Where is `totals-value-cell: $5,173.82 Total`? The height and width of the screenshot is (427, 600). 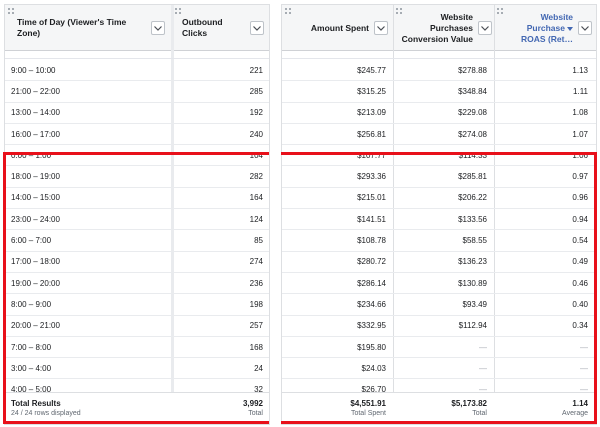 totals-value-cell: $5,173.82 Total is located at coordinates (469, 408).